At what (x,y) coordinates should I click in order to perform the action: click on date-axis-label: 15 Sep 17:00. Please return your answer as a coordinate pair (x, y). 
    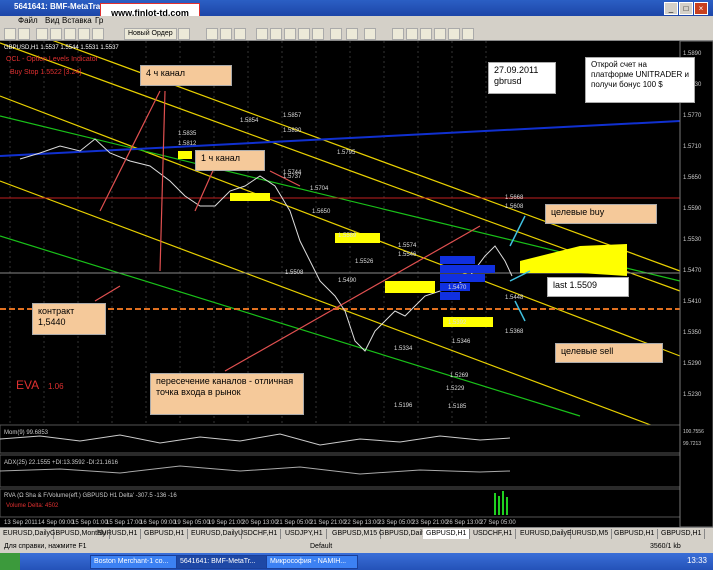
    Looking at the image, I should click on (124, 523).